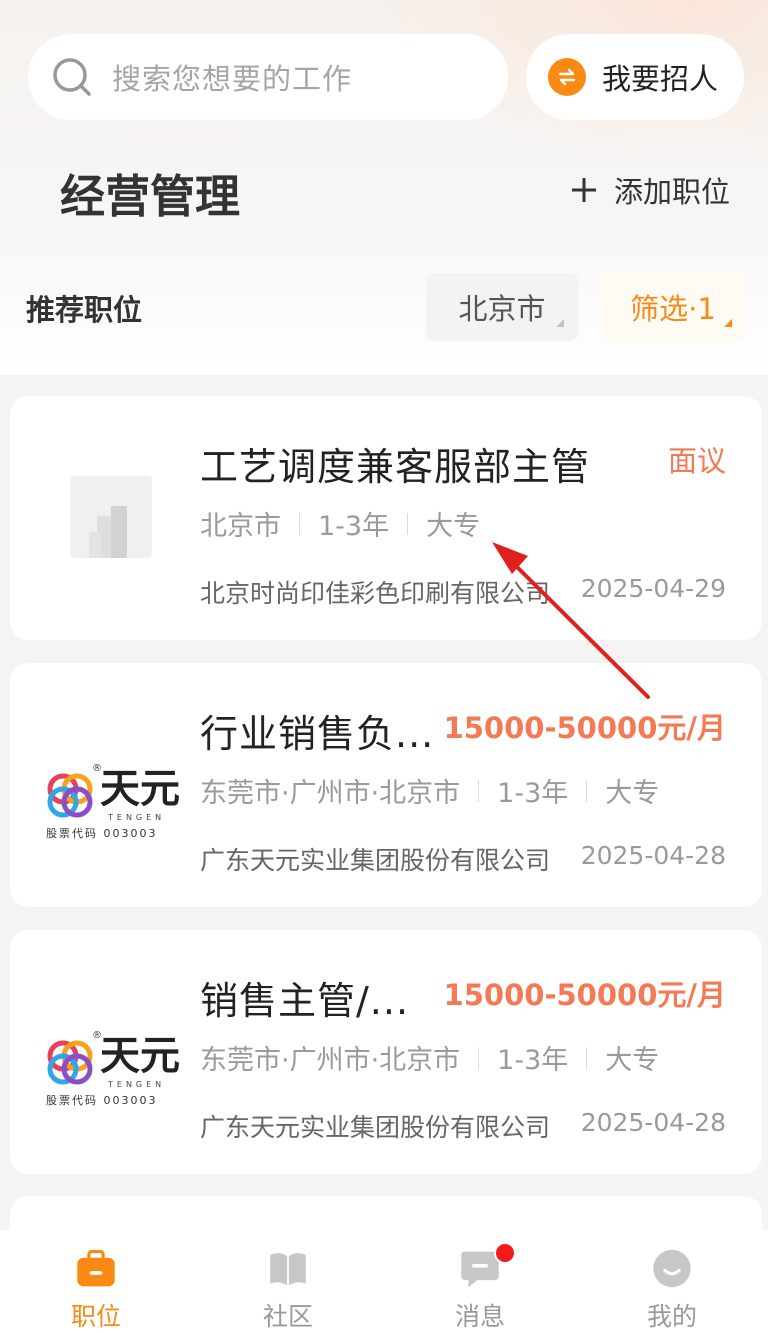  I want to click on search-icon, so click(72, 77).